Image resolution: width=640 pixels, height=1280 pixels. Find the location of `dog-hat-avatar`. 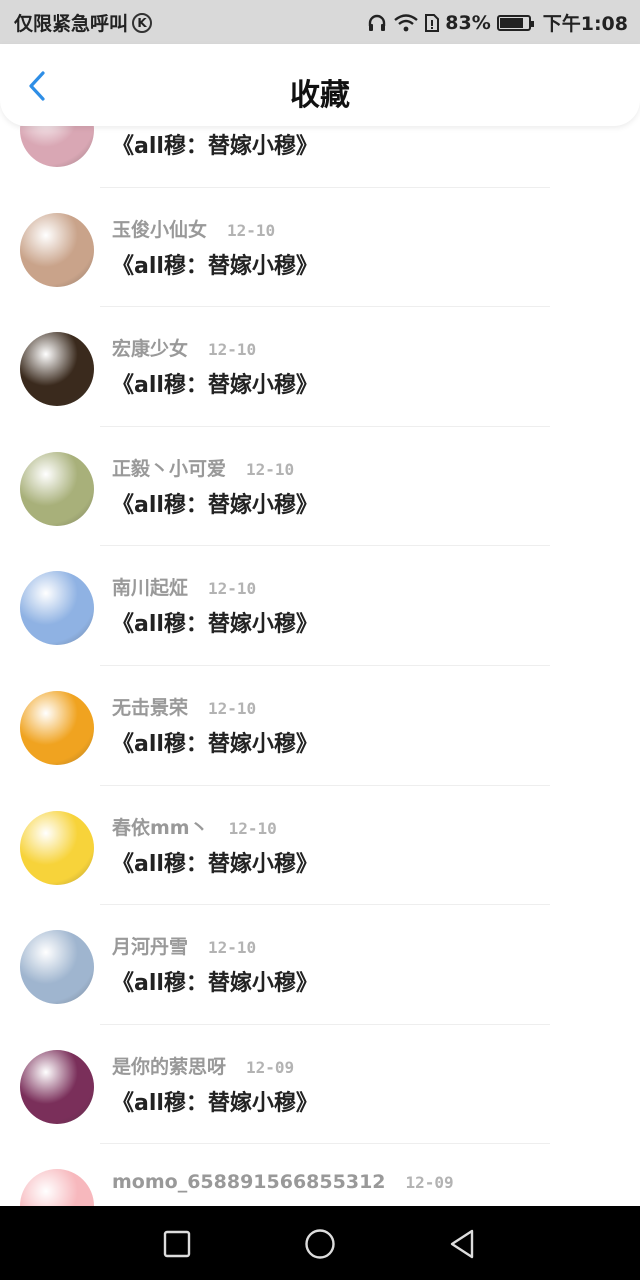

dog-hat-avatar is located at coordinates (57, 369).